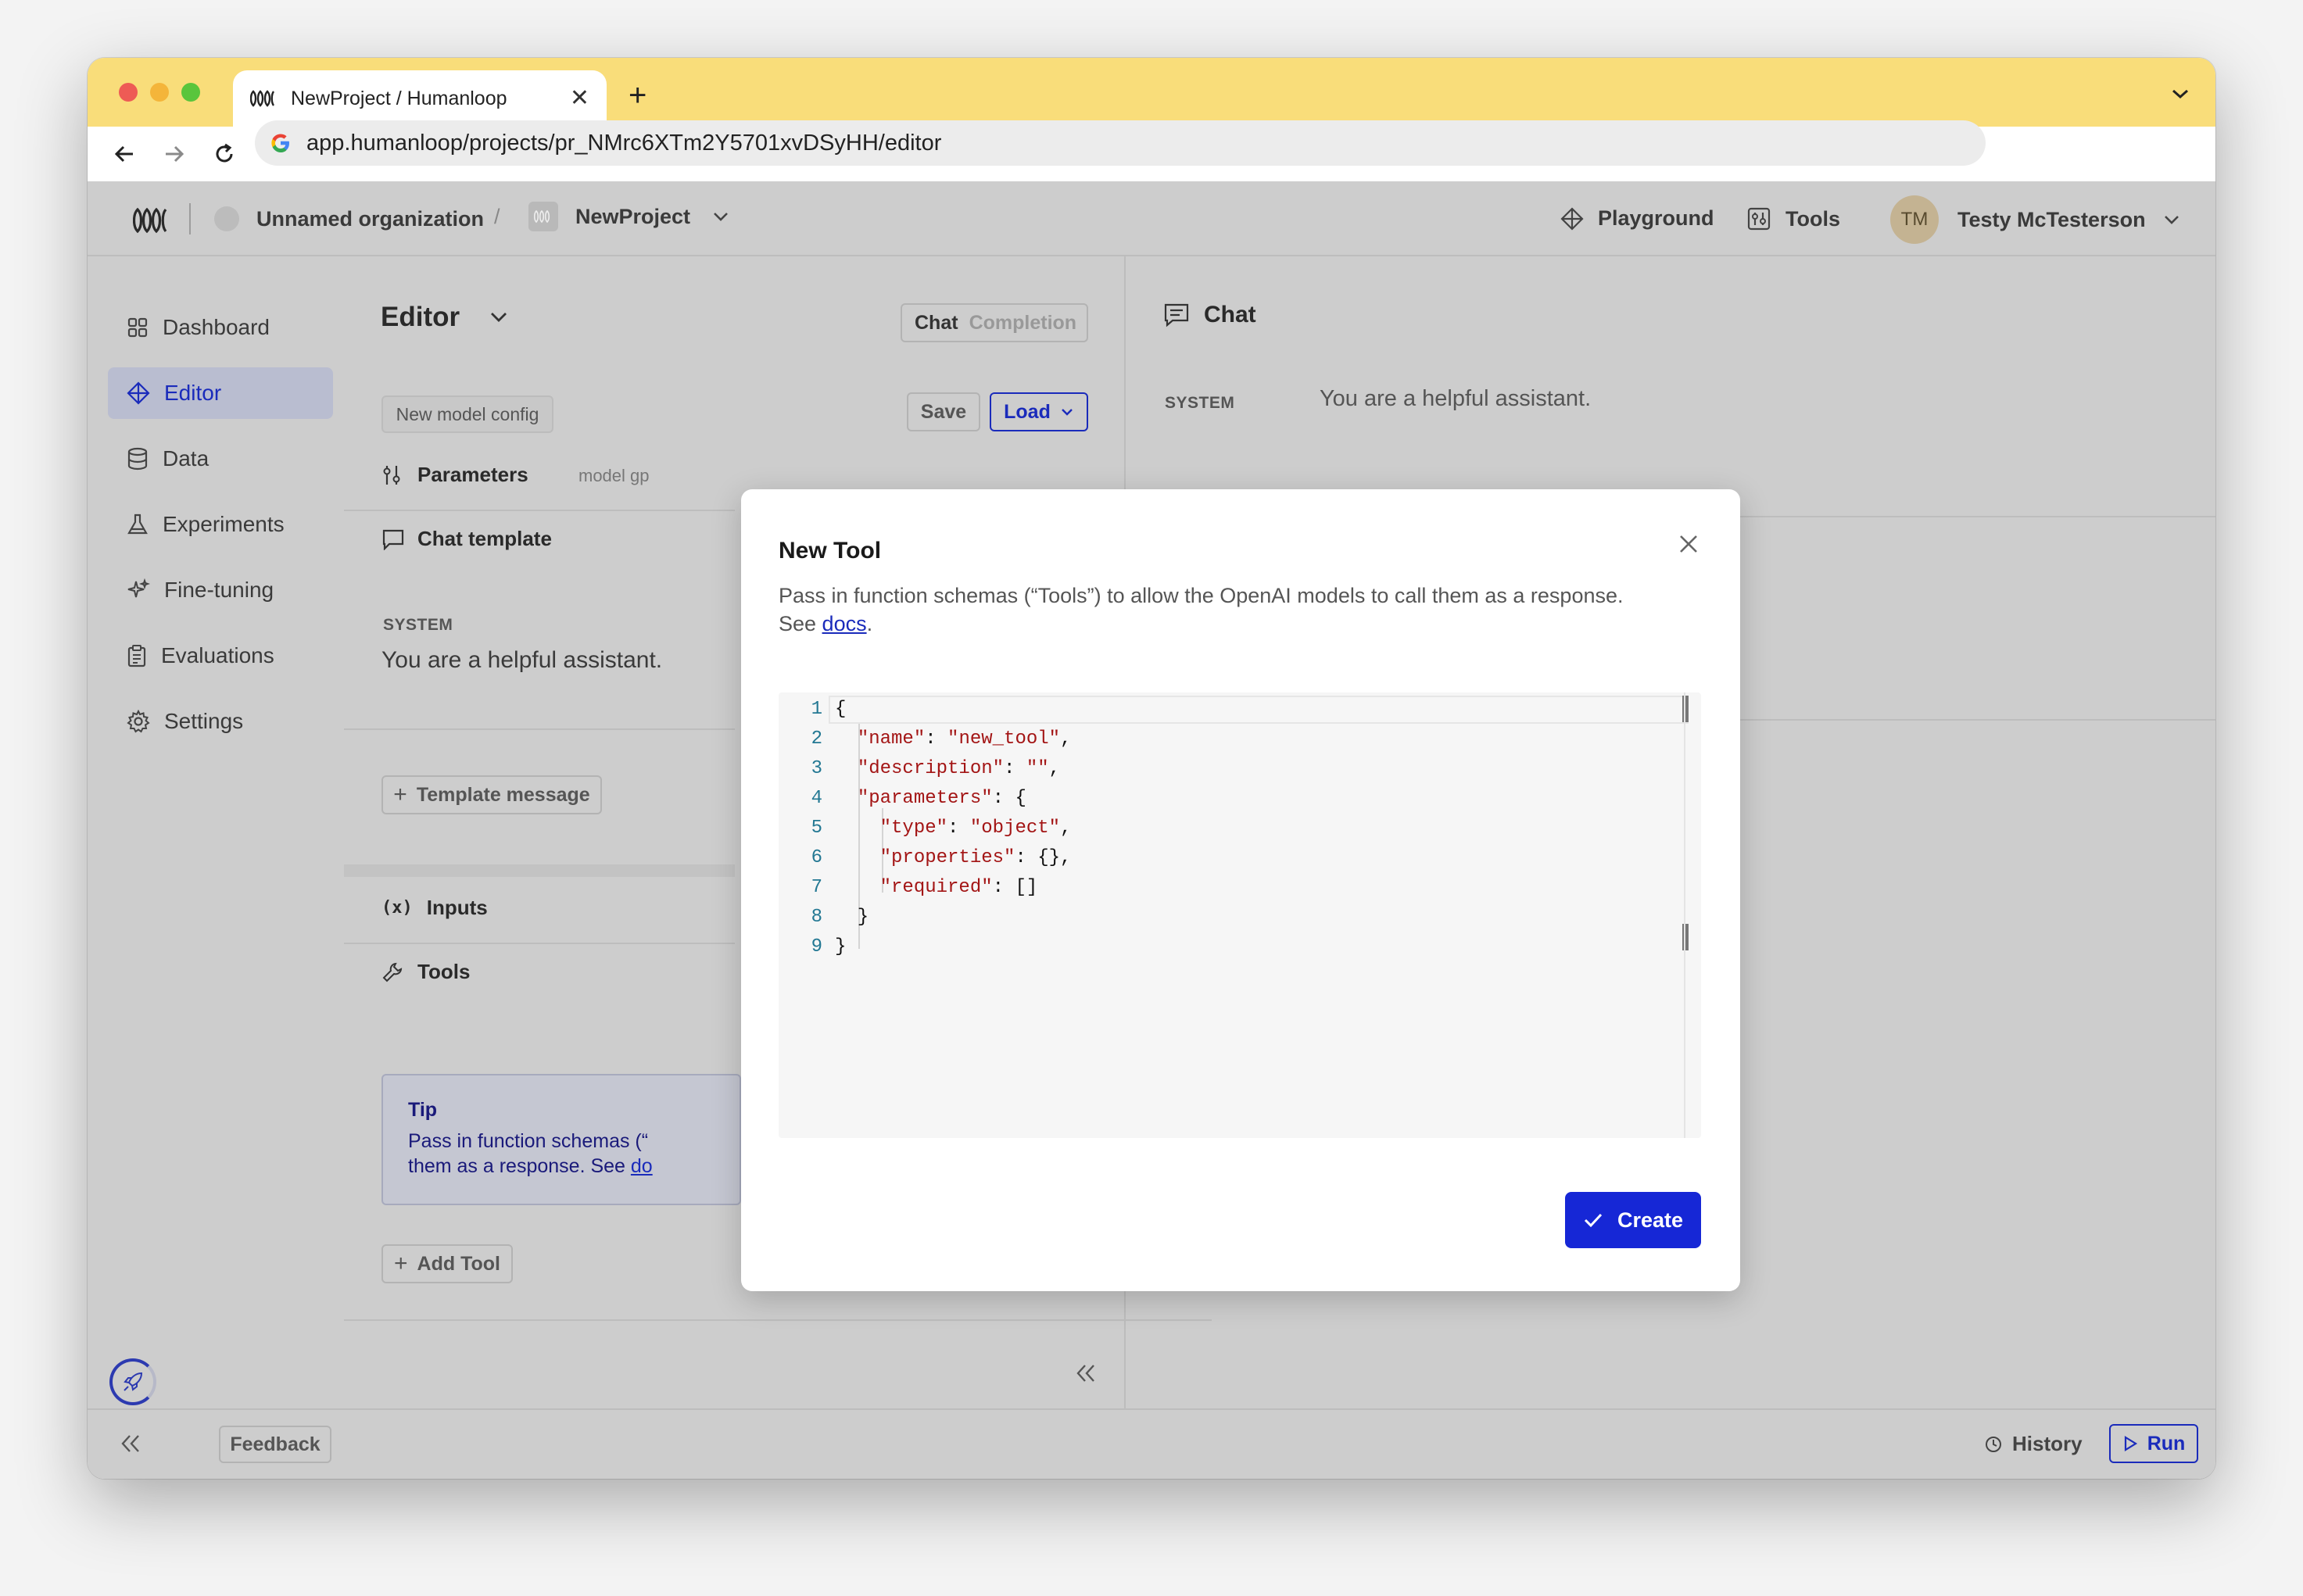 This screenshot has height=1596, width=2303. Describe the element at coordinates (1240, 918) in the screenshot. I see `code-line: 8 }` at that location.